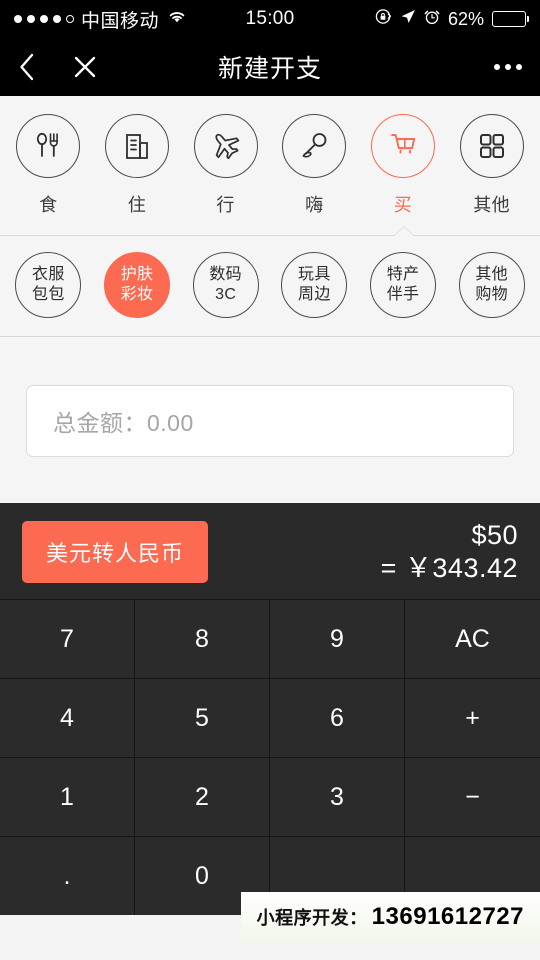 Image resolution: width=540 pixels, height=960 pixels. I want to click on subcategory-clothes-bags: 衣服 包包, so click(48, 285).